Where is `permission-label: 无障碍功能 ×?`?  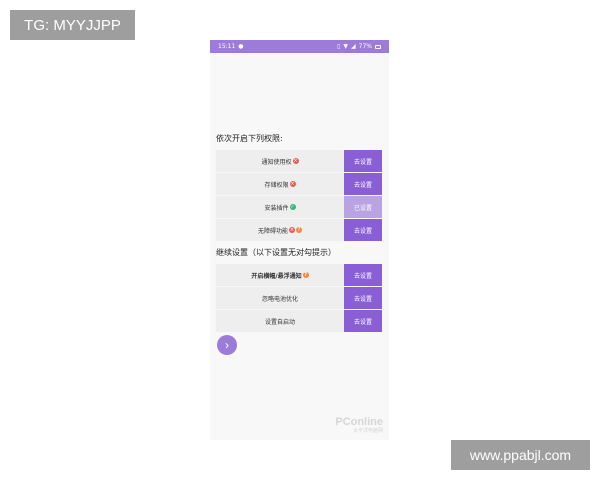
permission-label: 无障碍功能 ×? is located at coordinates (280, 230).